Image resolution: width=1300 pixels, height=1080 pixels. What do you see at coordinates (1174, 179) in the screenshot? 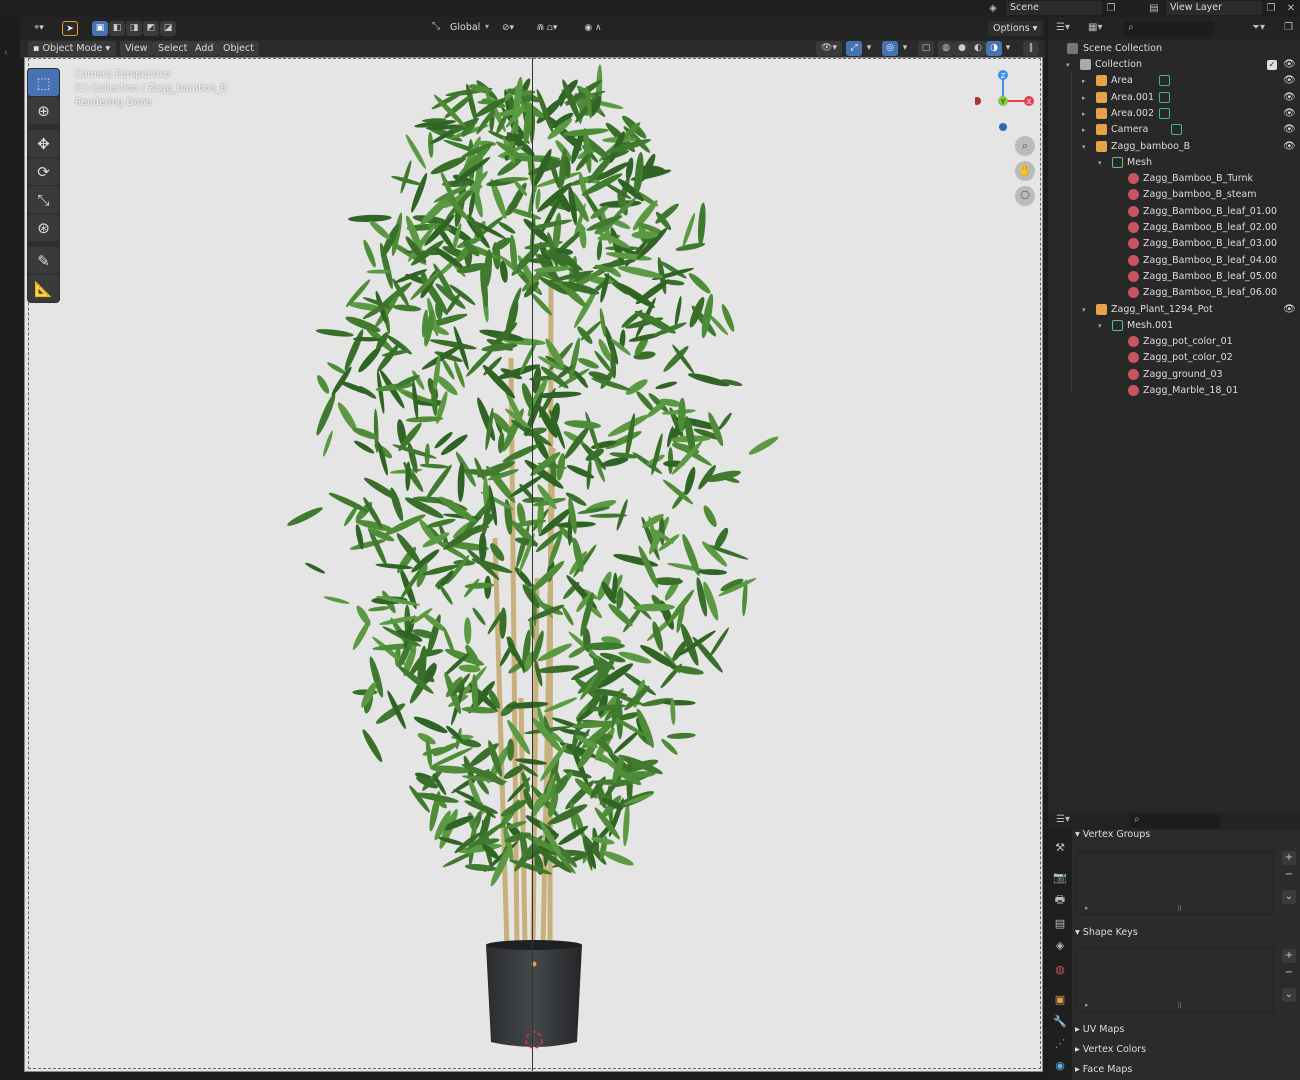
I see `outliner-row-material: Zagg_Bamboo_B_Turnk` at bounding box center [1174, 179].